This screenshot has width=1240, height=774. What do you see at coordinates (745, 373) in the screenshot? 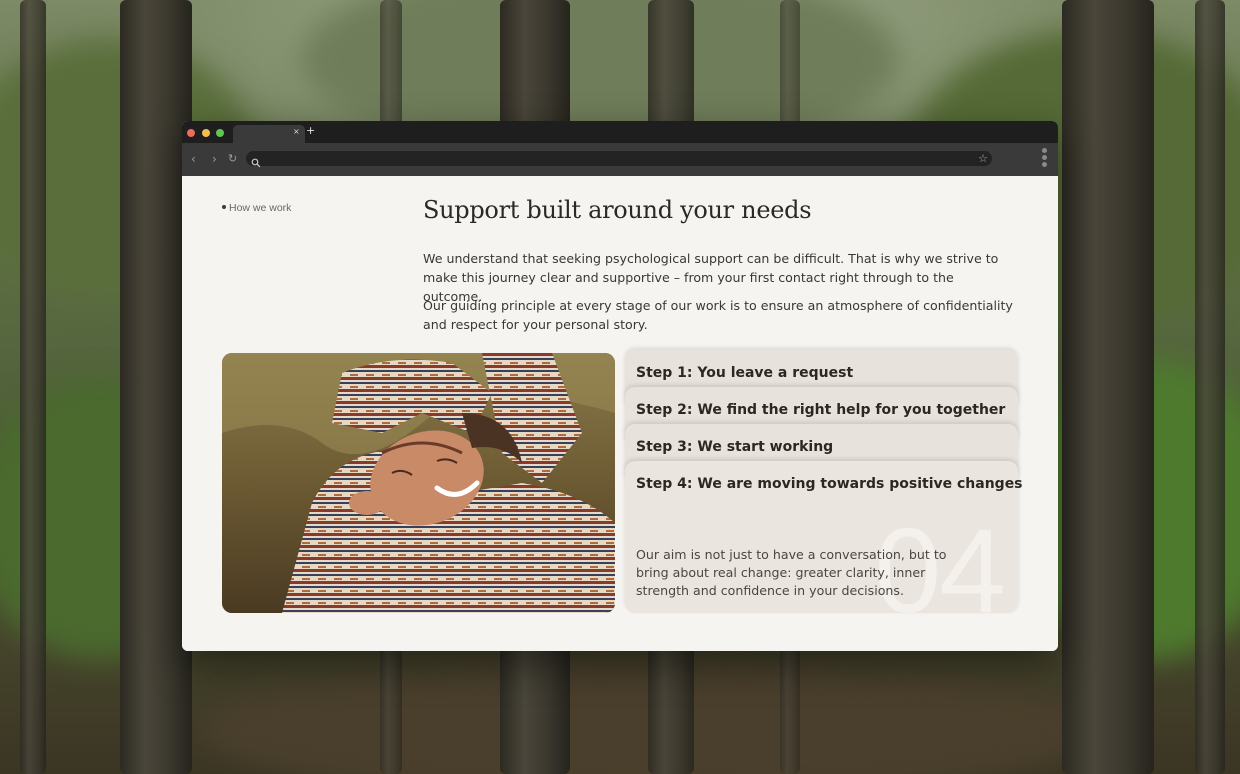
I see `step-title: Step 1: You leave a request` at bounding box center [745, 373].